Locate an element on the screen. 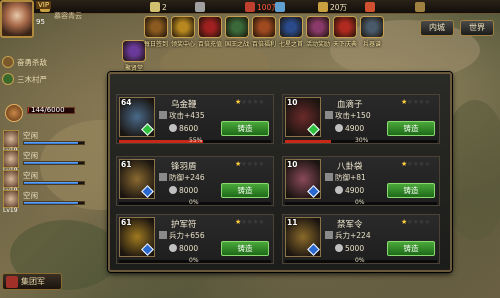 This screenshot has height=298, width=500. feature-label: 每日签到 is located at coordinates (155, 44).